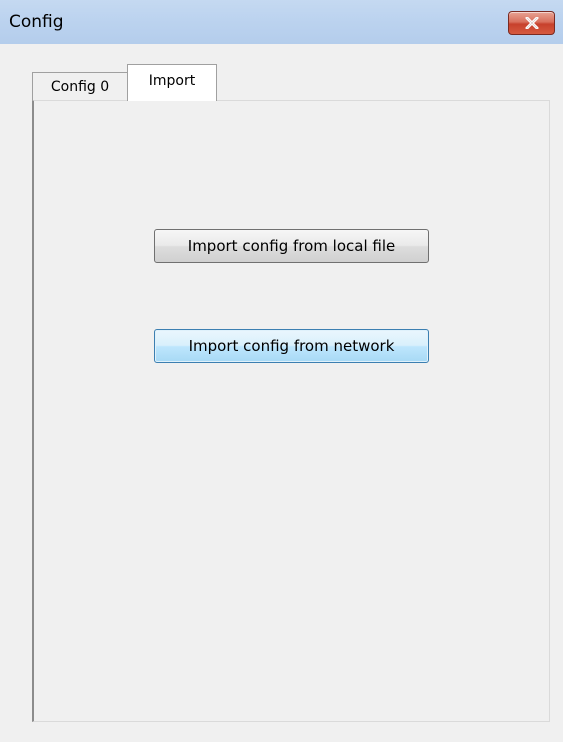  What do you see at coordinates (281, 22) in the screenshot?
I see `title-bar: Config` at bounding box center [281, 22].